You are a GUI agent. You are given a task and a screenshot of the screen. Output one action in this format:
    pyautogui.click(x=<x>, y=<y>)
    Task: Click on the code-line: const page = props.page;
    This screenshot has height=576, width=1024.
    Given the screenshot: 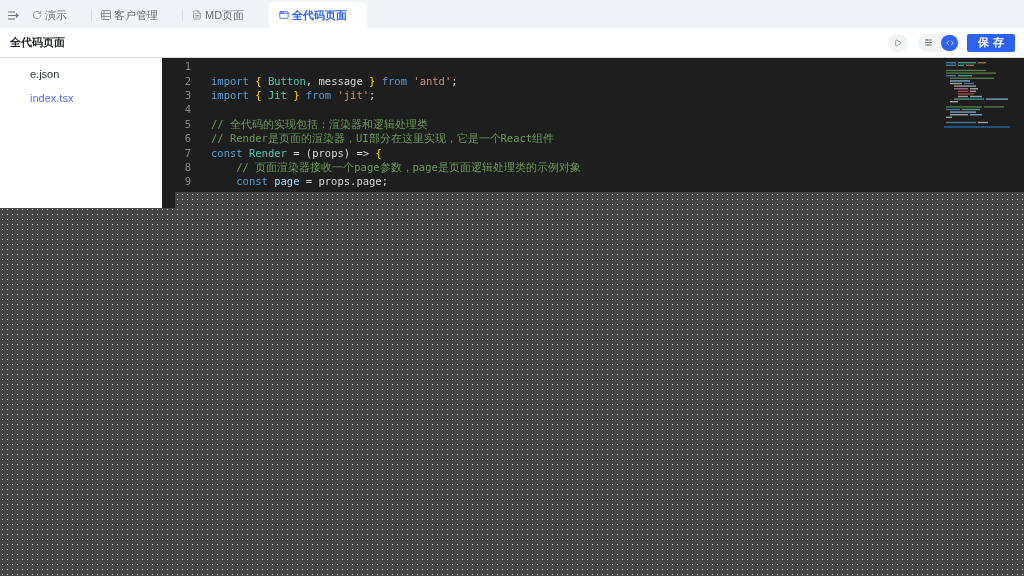 What is the action you would take?
    pyautogui.click(x=312, y=181)
    